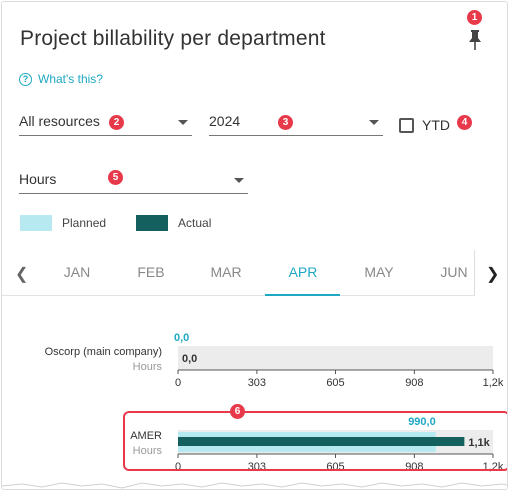 The width and height of the screenshot is (510, 491). What do you see at coordinates (25, 79) in the screenshot?
I see `help-icon: ?` at bounding box center [25, 79].